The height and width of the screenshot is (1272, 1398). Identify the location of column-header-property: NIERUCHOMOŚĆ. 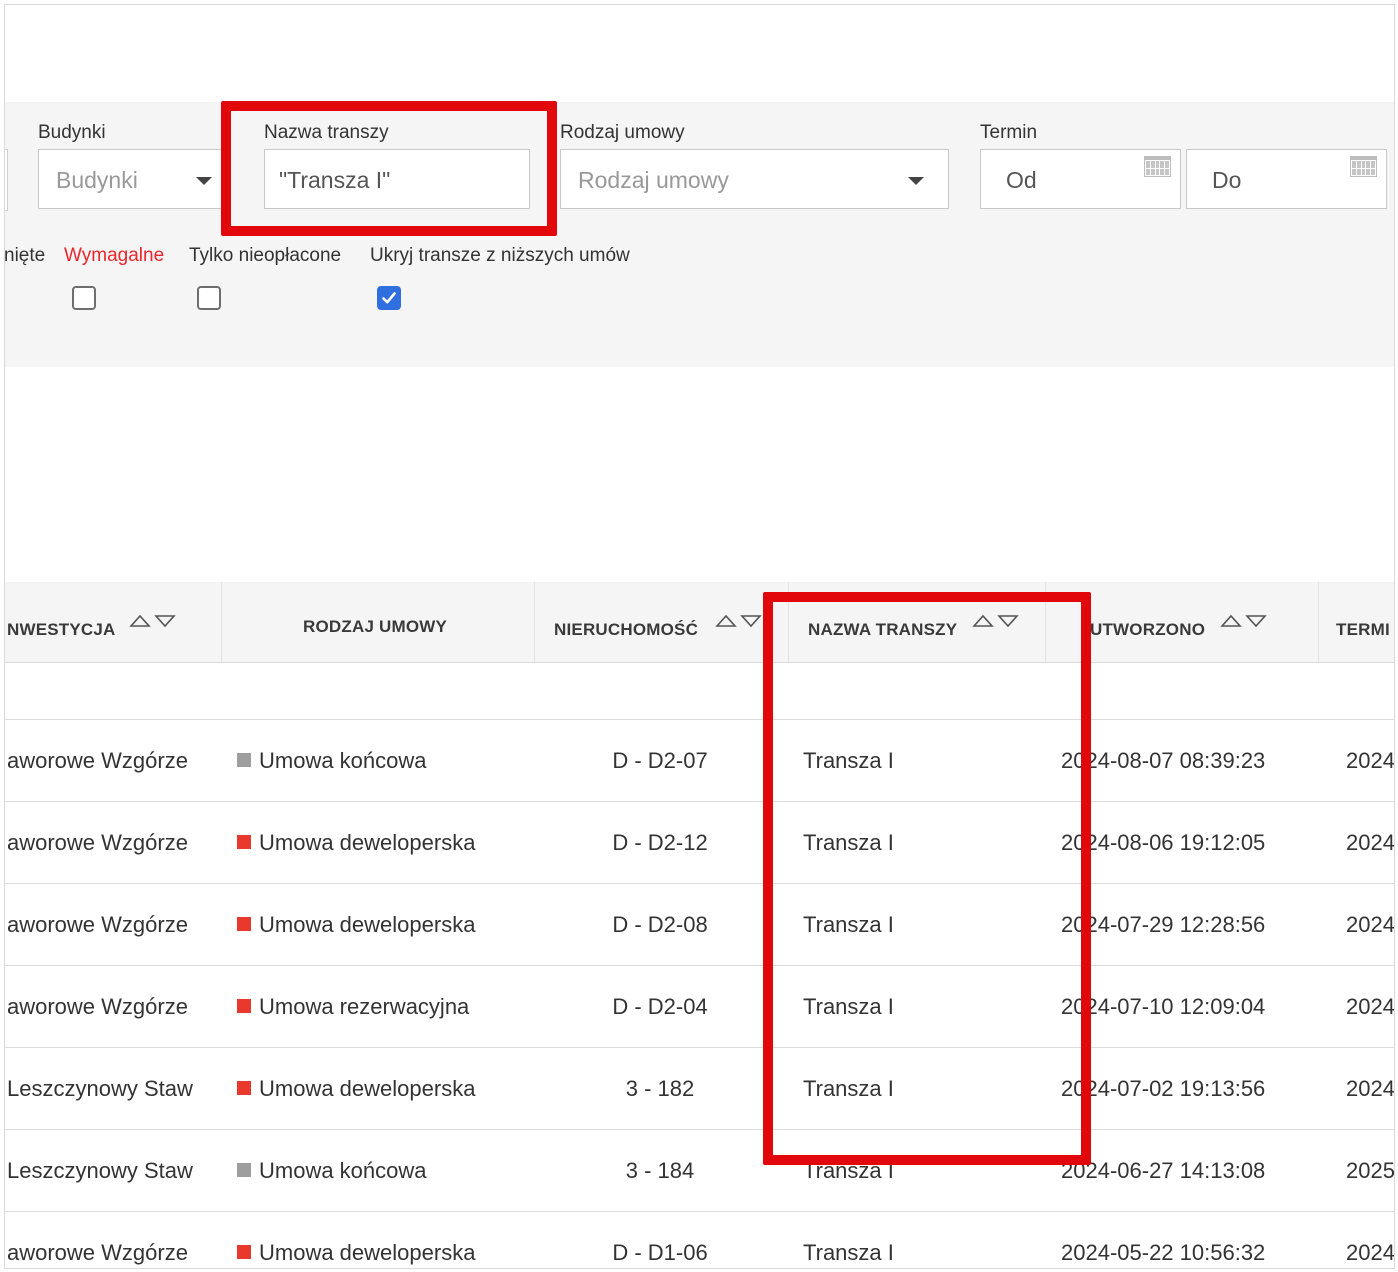
(626, 630).